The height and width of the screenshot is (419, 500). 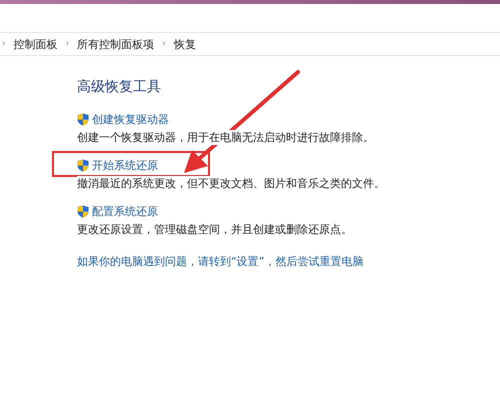 What do you see at coordinates (125, 165) in the screenshot?
I see `tool-link: 开始系统还原` at bounding box center [125, 165].